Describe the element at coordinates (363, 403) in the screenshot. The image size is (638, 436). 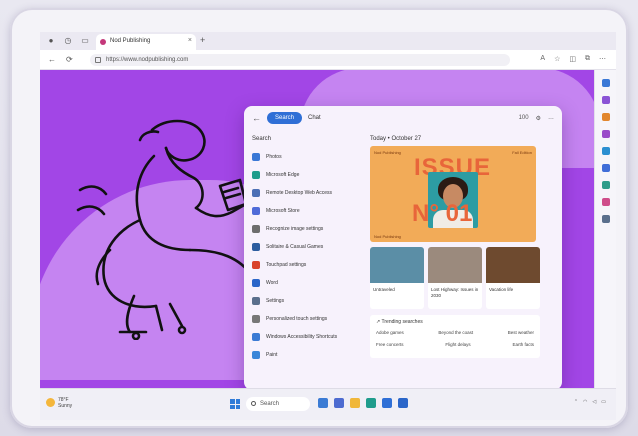
I see `taskbar-apps` at that location.